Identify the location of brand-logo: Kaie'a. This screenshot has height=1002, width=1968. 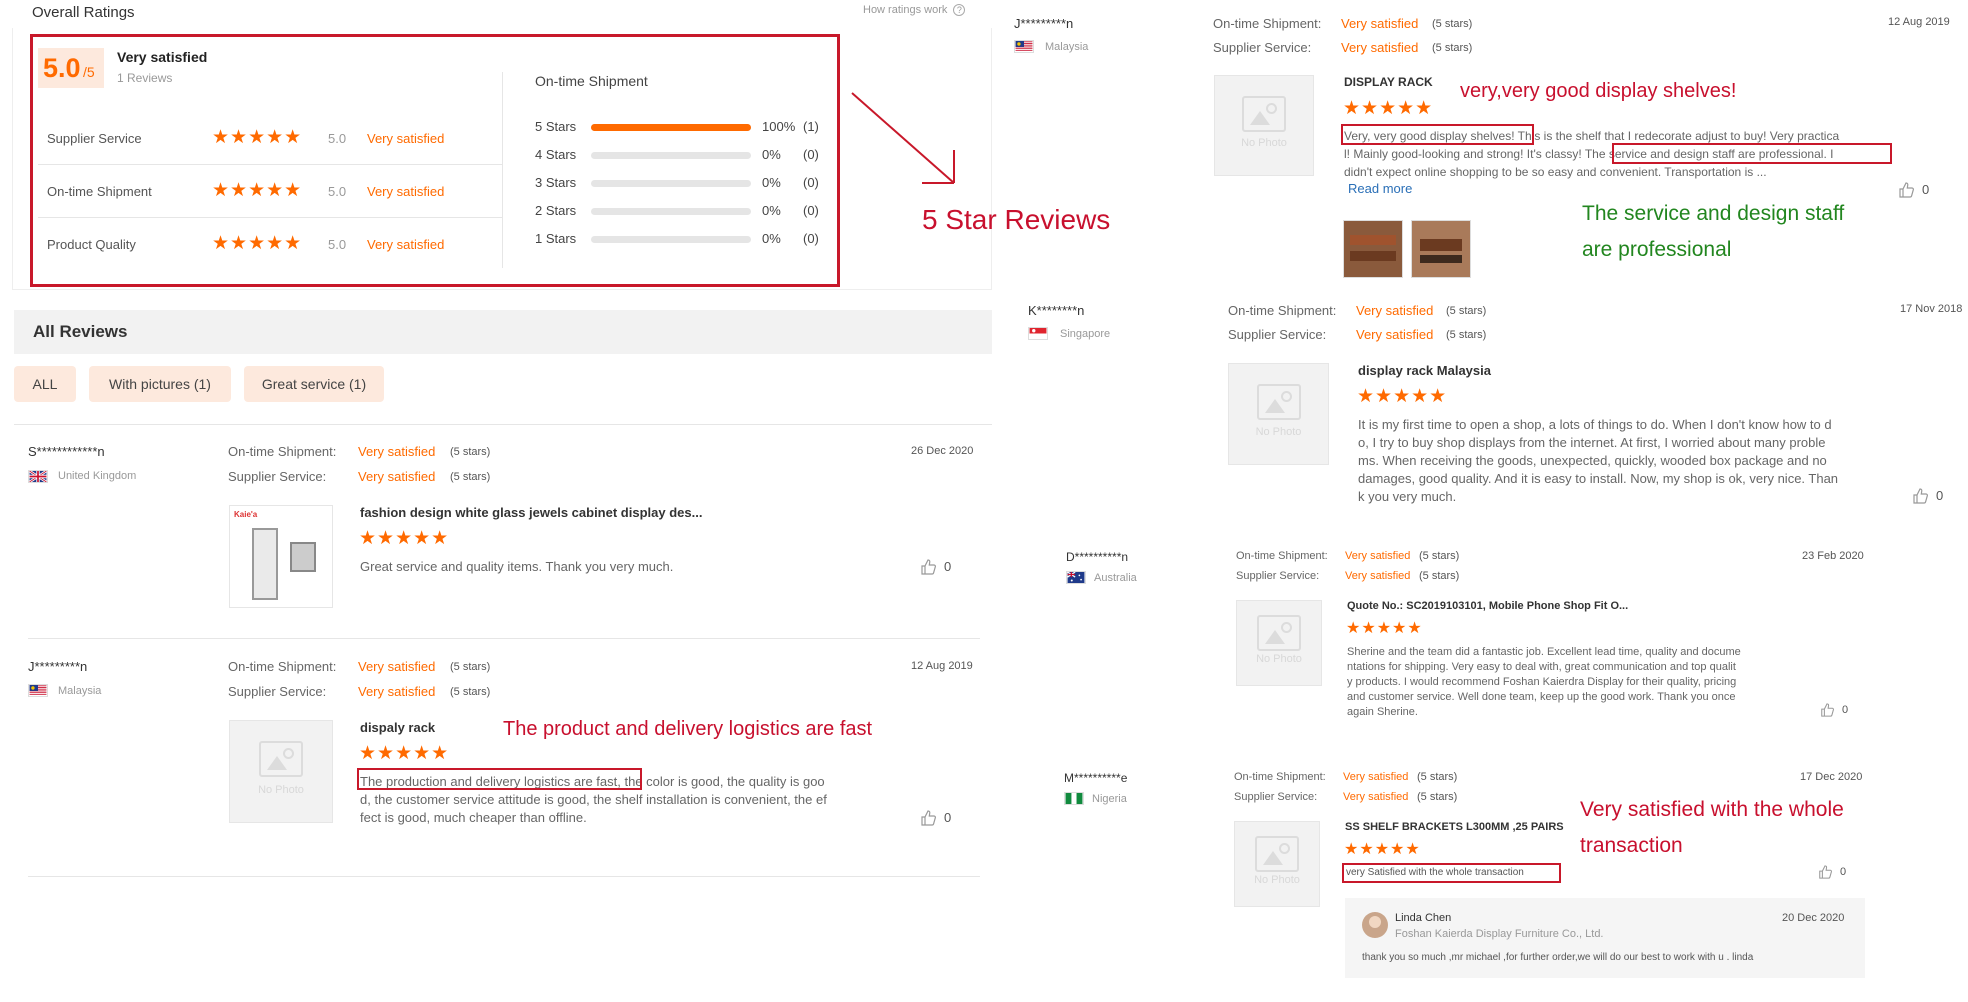
(246, 514).